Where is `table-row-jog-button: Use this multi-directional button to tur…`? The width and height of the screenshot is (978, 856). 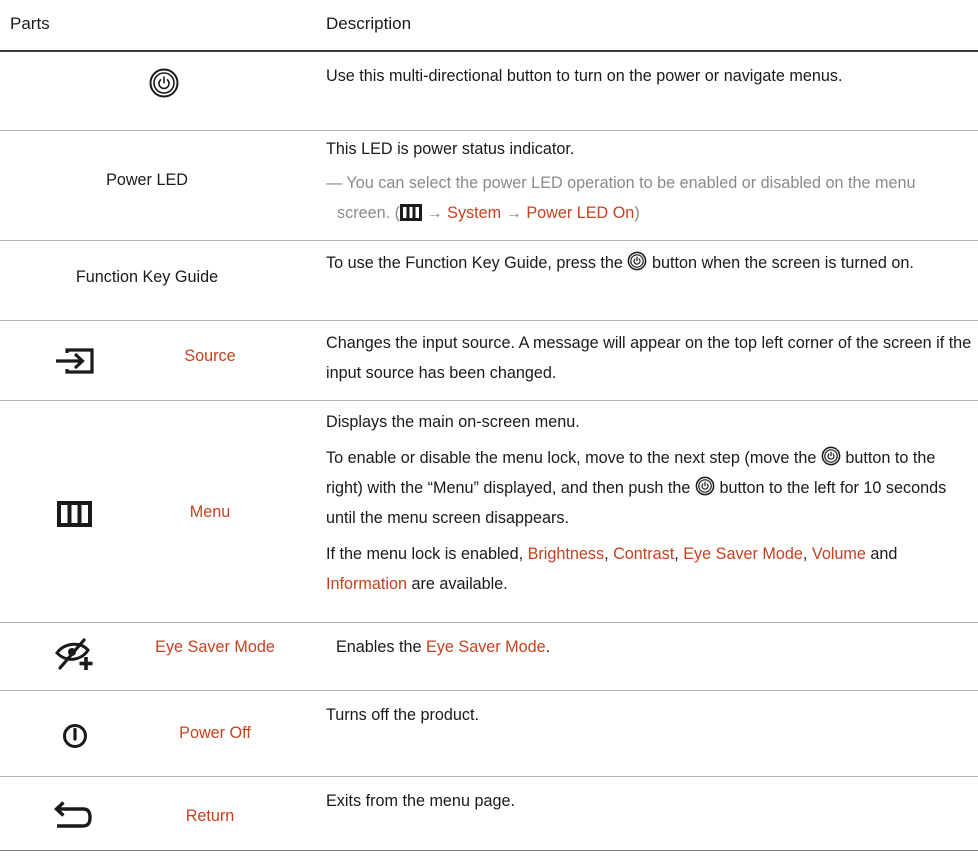 table-row-jog-button: Use this multi-directional button to tur… is located at coordinates (489, 91).